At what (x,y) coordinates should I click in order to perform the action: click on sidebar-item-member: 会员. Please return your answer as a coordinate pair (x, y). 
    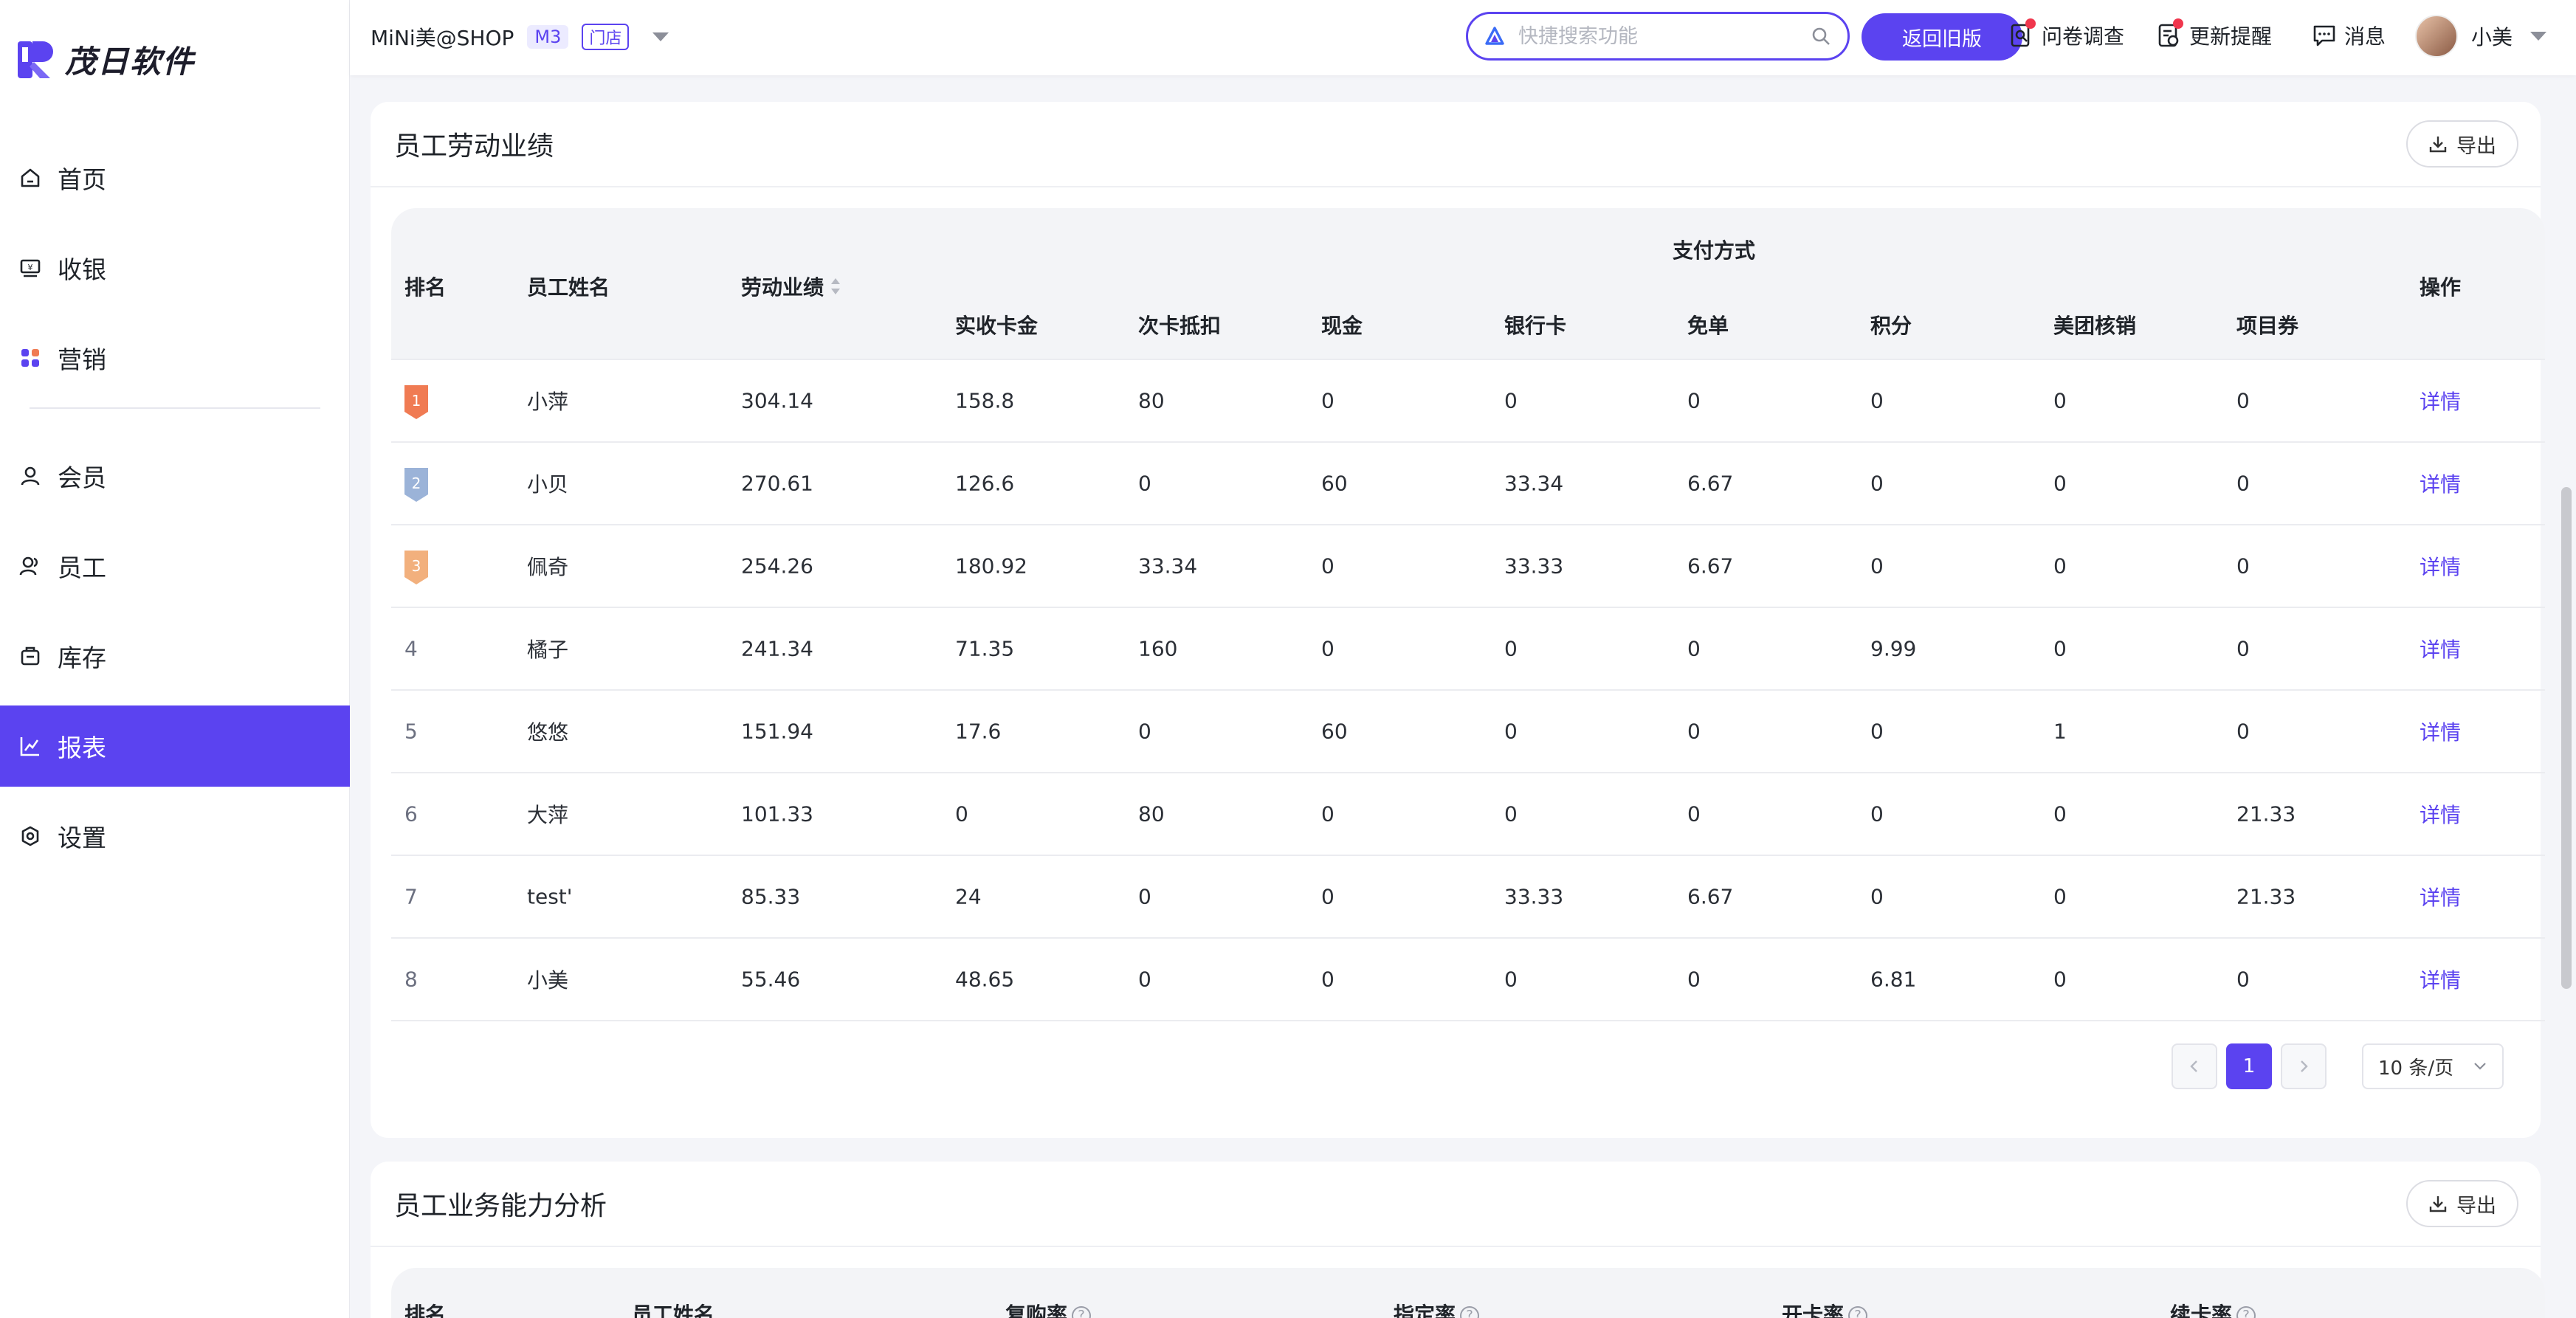
    Looking at the image, I should click on (175, 476).